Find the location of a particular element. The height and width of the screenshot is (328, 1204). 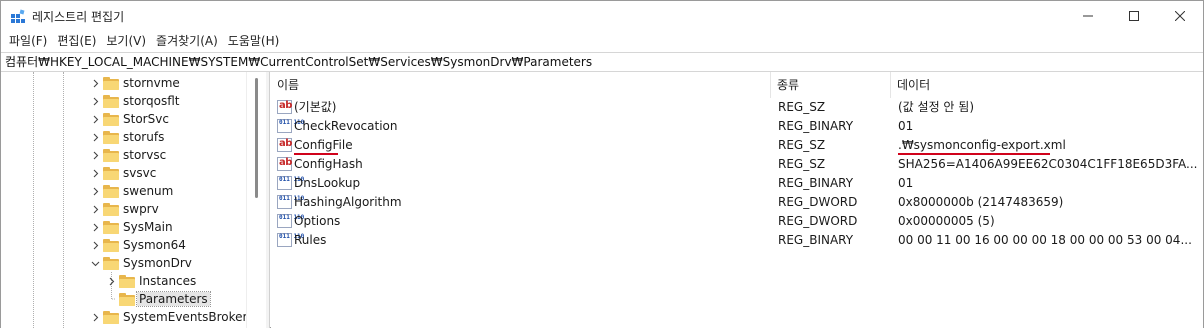

value-data: (값 설정 안 됨) is located at coordinates (936, 107).